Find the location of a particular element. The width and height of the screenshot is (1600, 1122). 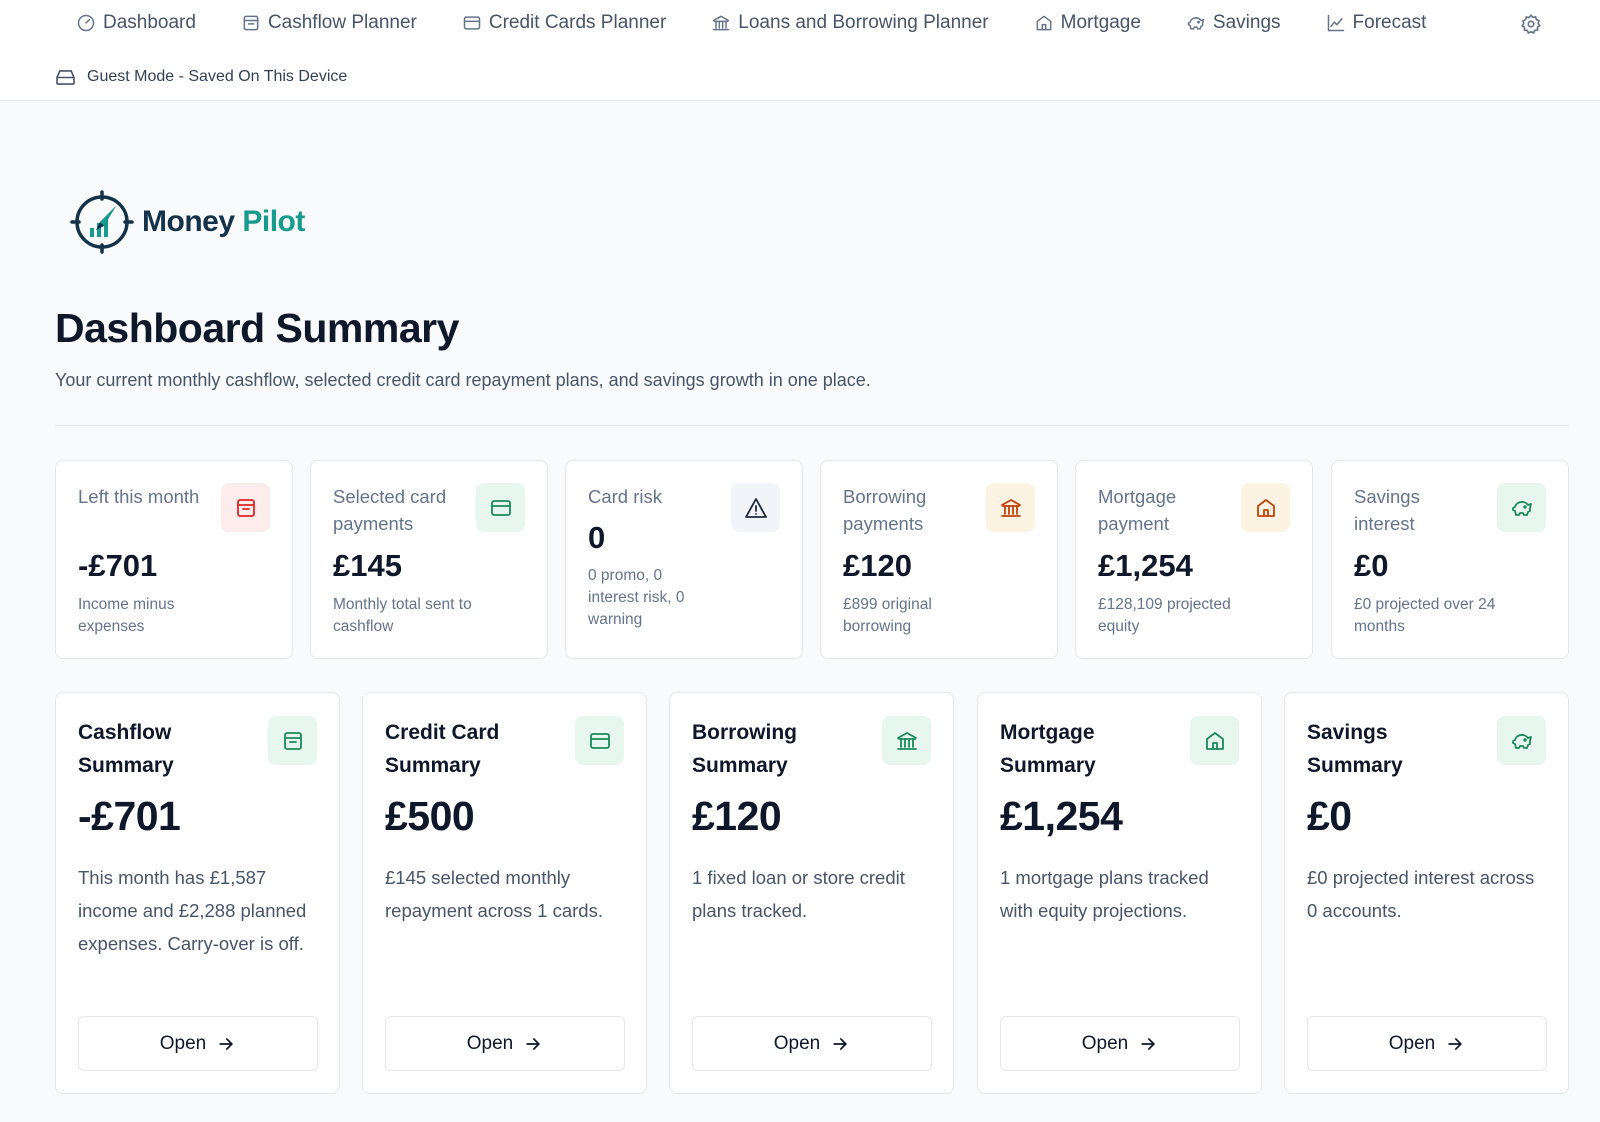

stat-note: 0 promo, 0 interest risk, 0 warning is located at coordinates (636, 597).